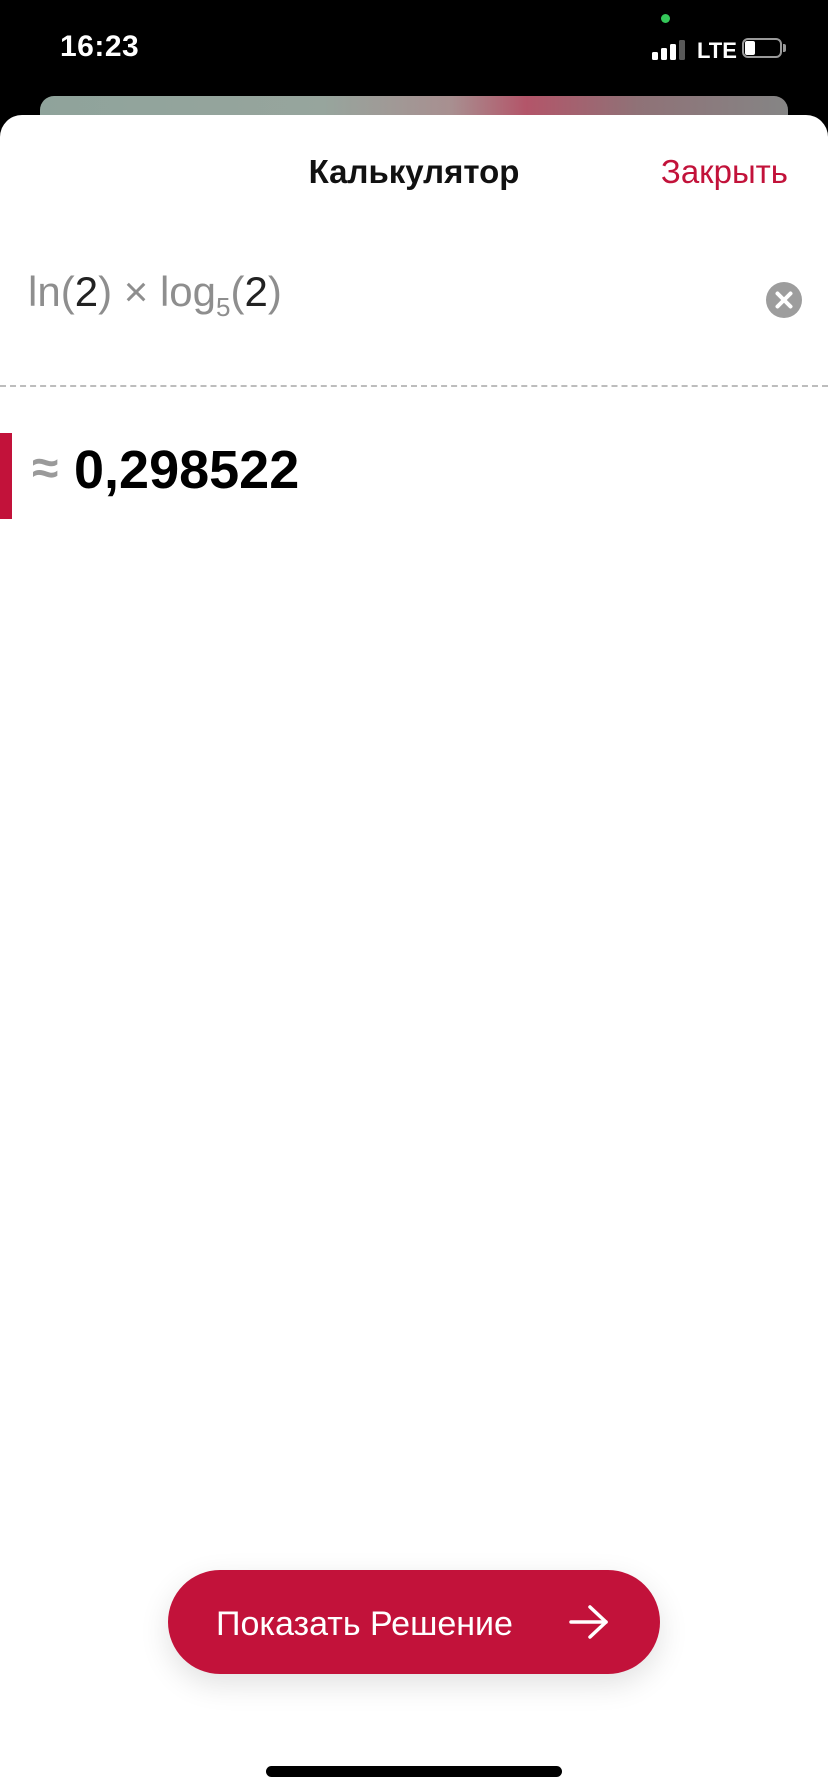  What do you see at coordinates (665, 18) in the screenshot?
I see `privacy-indicator-dot` at bounding box center [665, 18].